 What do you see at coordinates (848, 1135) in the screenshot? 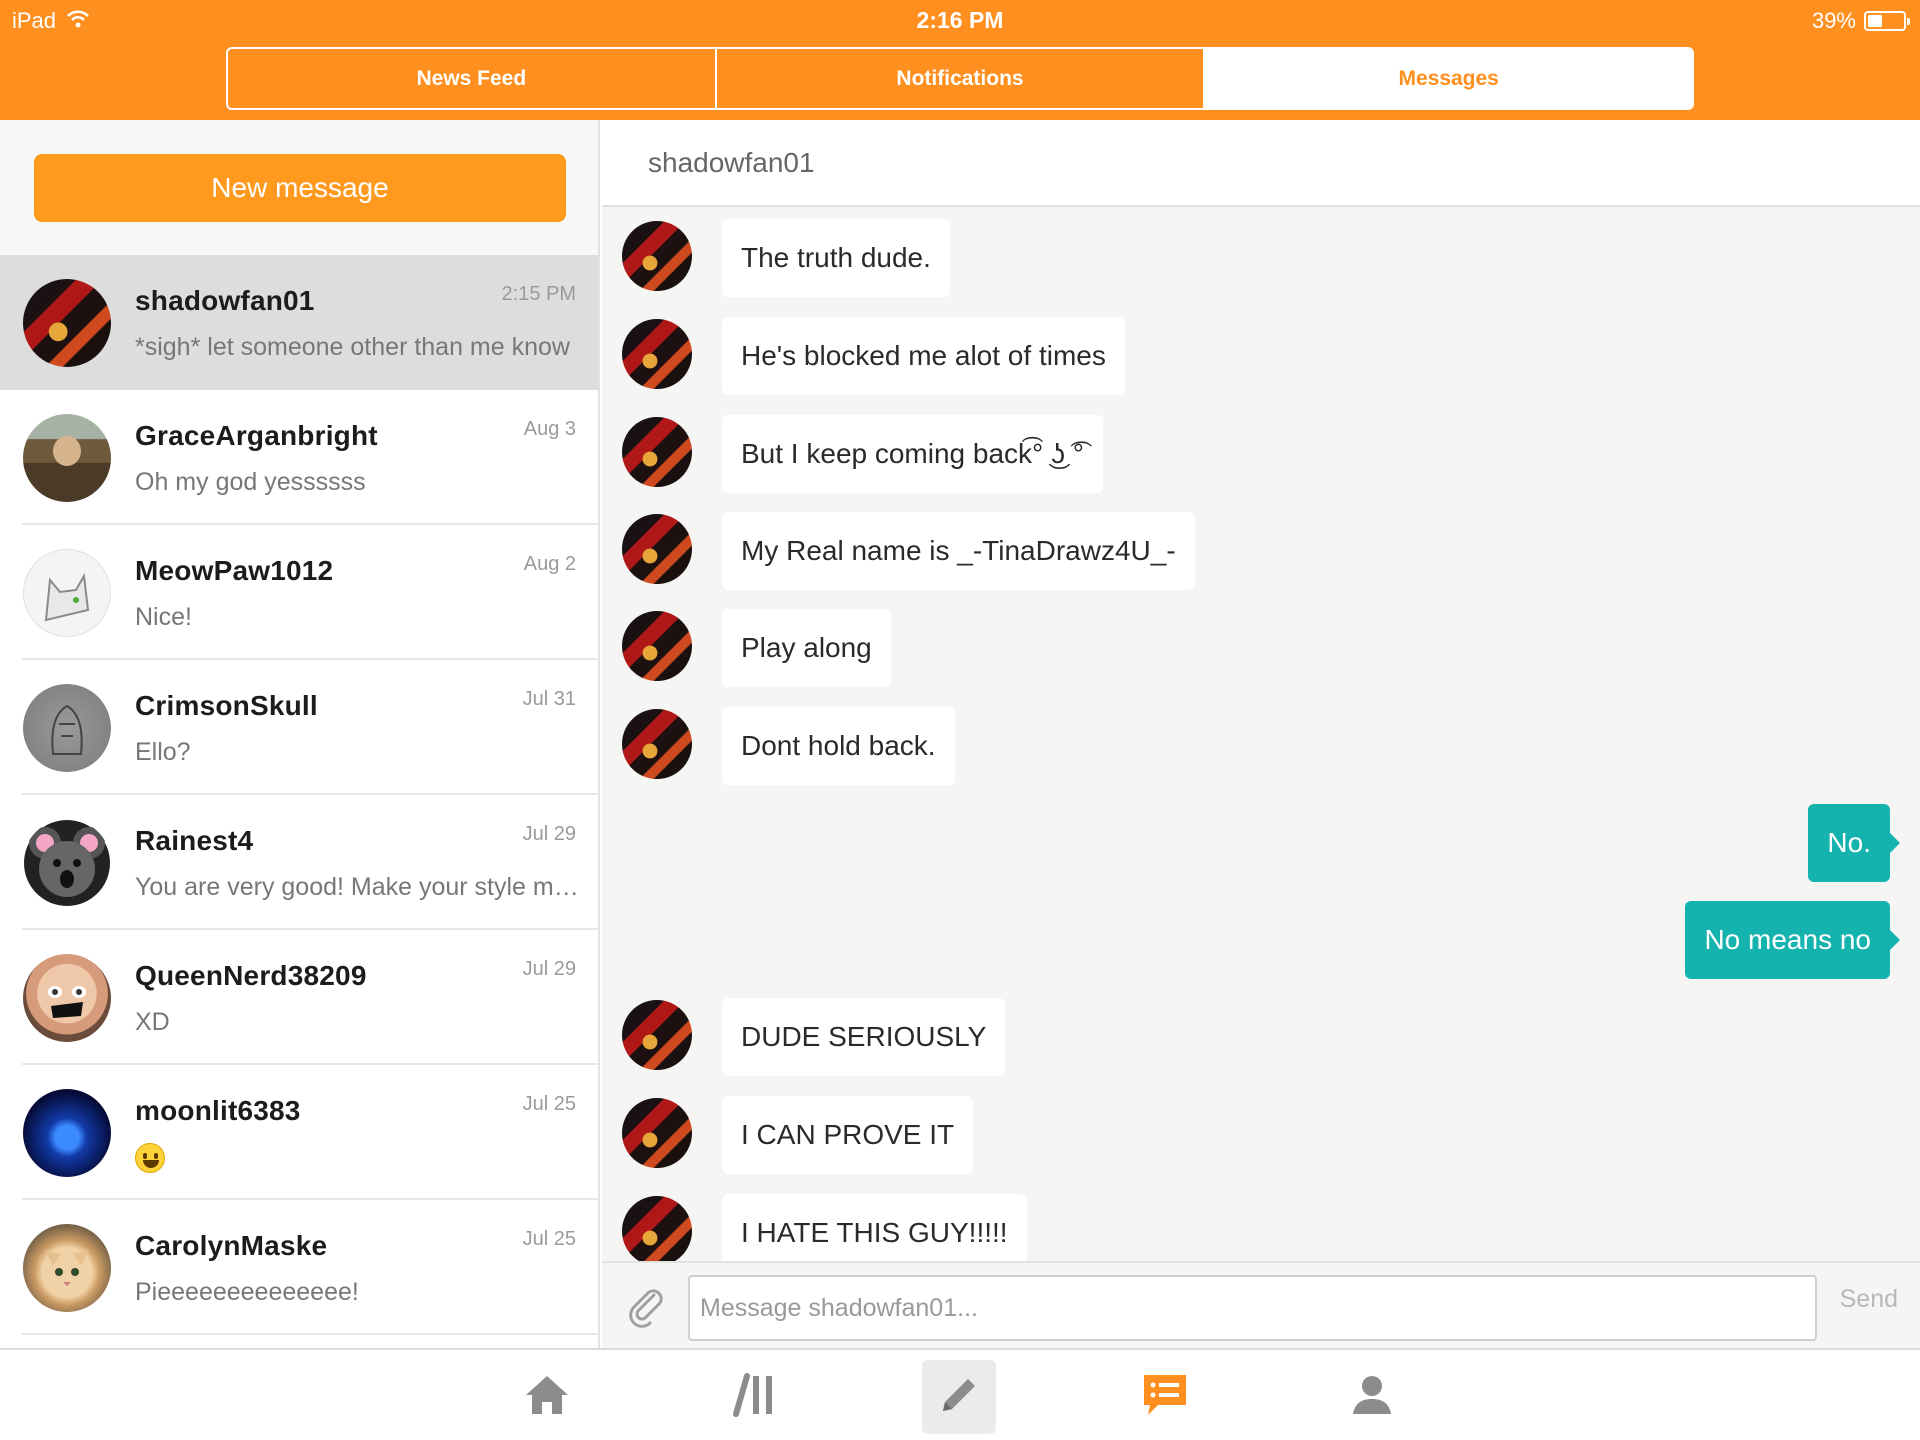
I see `message-bubble: I CAN PROVE IT` at bounding box center [848, 1135].